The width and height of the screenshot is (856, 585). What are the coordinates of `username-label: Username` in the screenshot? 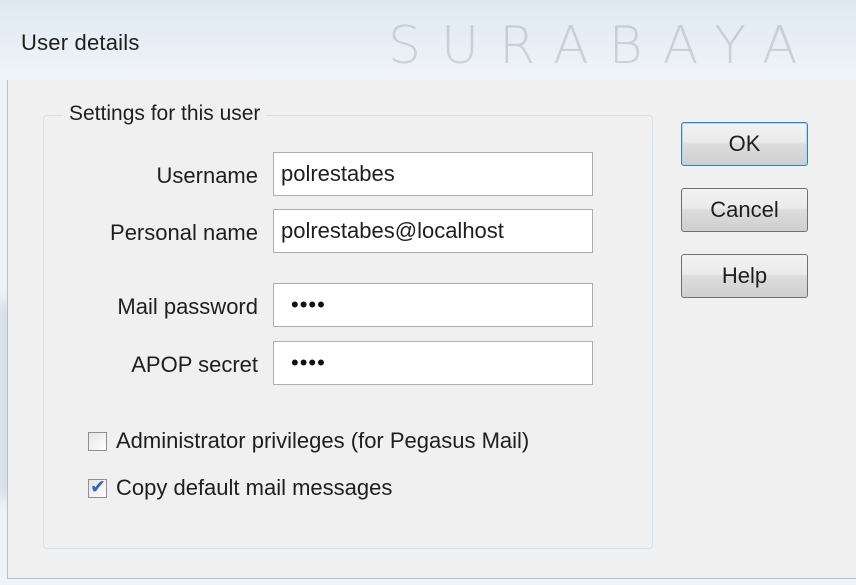 It's located at (207, 175).